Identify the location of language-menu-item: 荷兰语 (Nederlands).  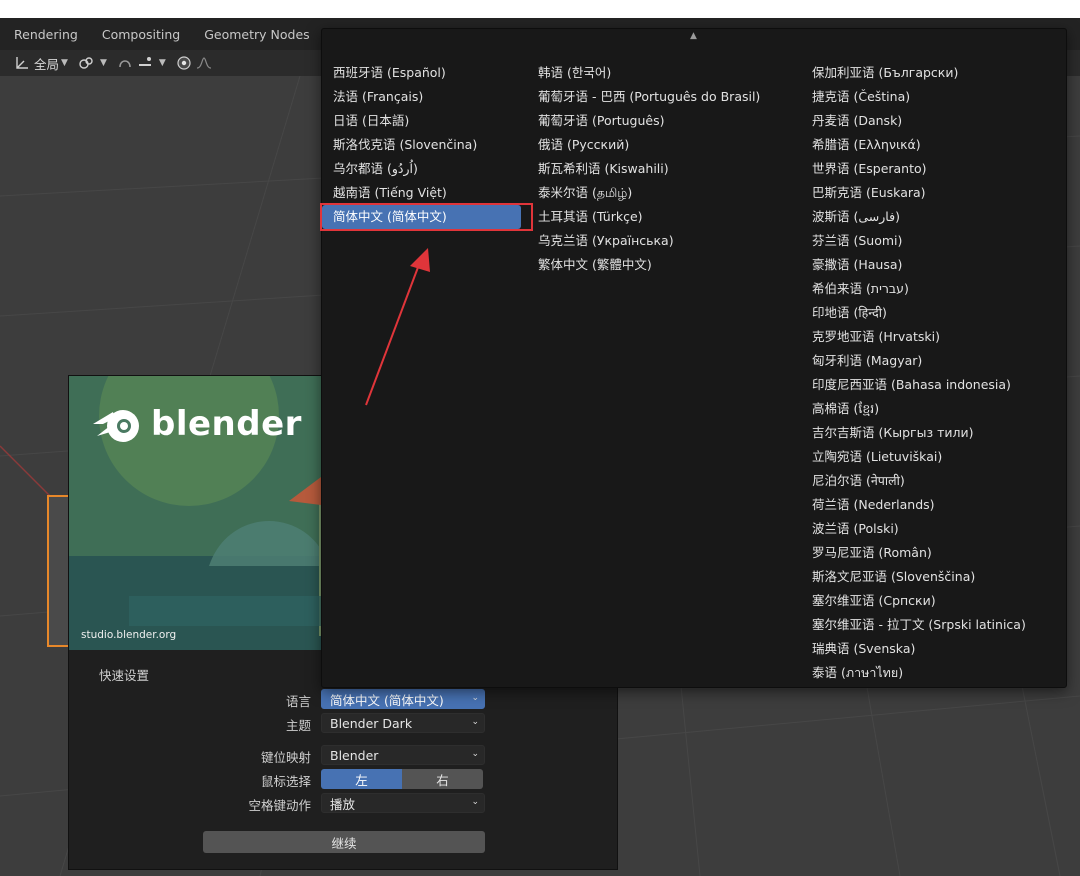
(913, 505).